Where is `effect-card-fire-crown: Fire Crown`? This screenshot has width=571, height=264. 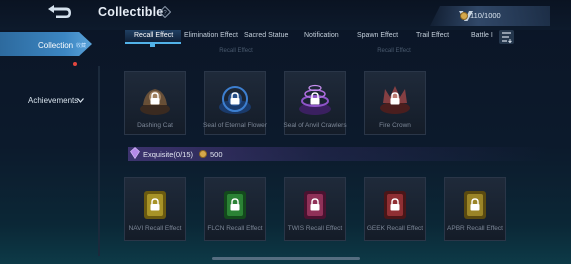 effect-card-fire-crown: Fire Crown is located at coordinates (395, 103).